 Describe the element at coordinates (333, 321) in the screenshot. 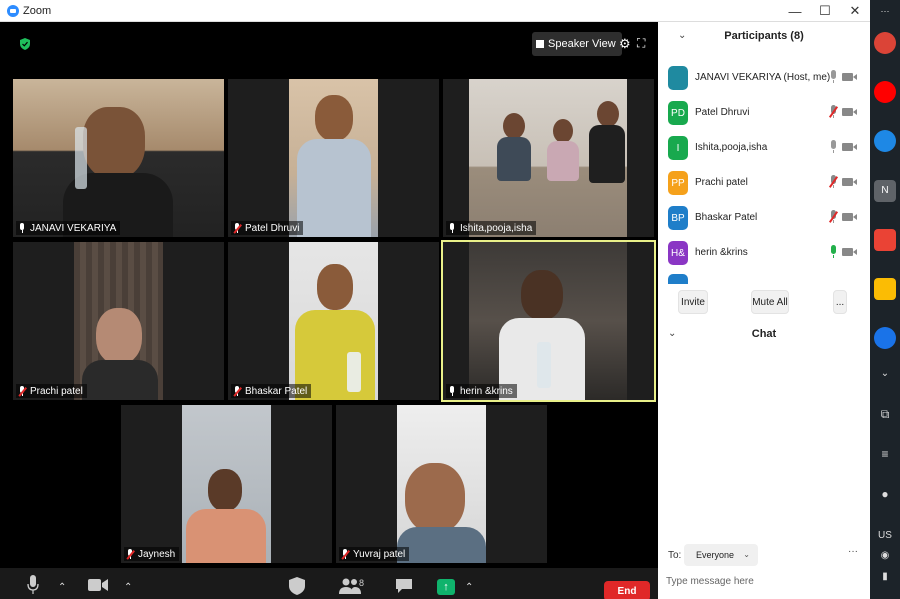

I see `video-tile: Bhaskar Patel` at that location.